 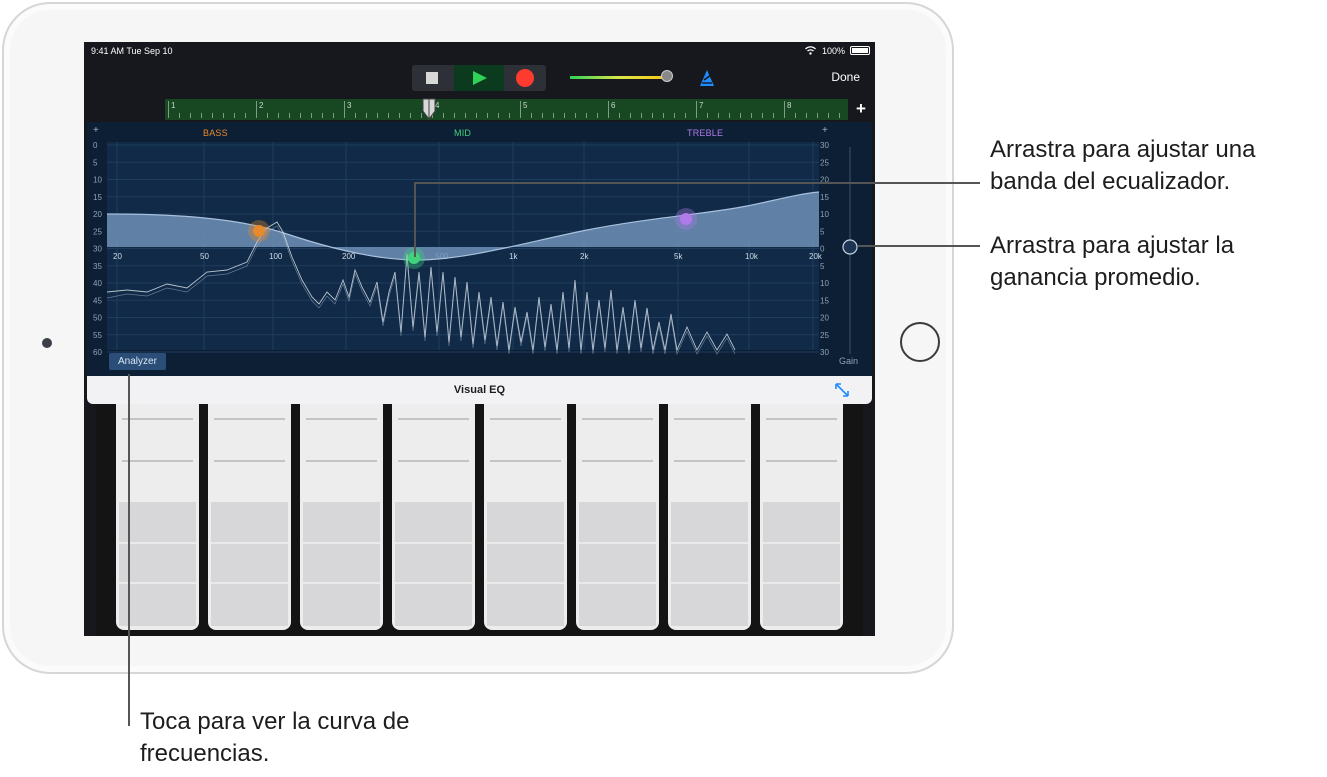 What do you see at coordinates (117, 256) in the screenshot?
I see `eq-freq-label: 20` at bounding box center [117, 256].